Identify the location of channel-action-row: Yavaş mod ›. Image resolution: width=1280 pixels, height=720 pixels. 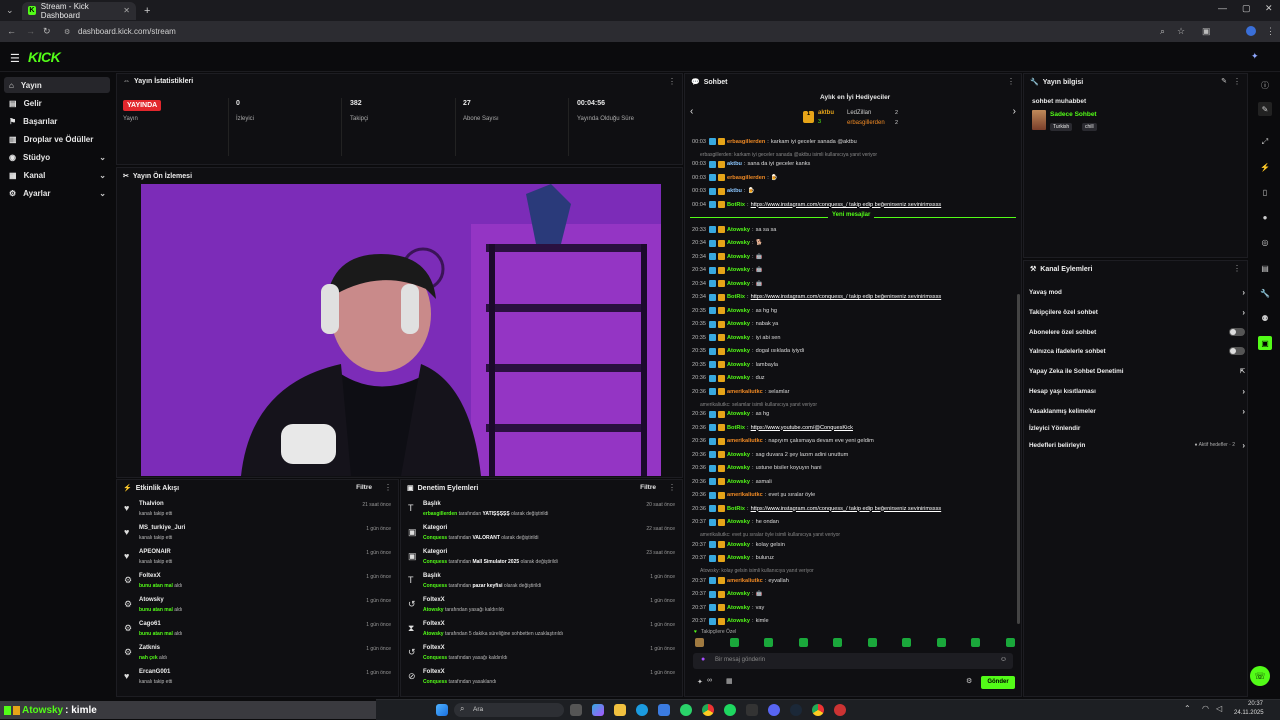
(1137, 292).